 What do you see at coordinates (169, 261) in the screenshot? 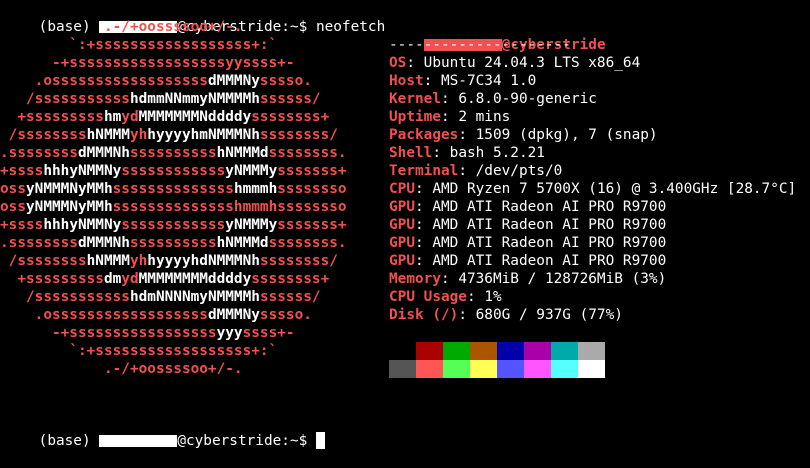
I see `logo-line: /sssssssshNMMMyhhyyyyhdNMMMNhssssssss/` at bounding box center [169, 261].